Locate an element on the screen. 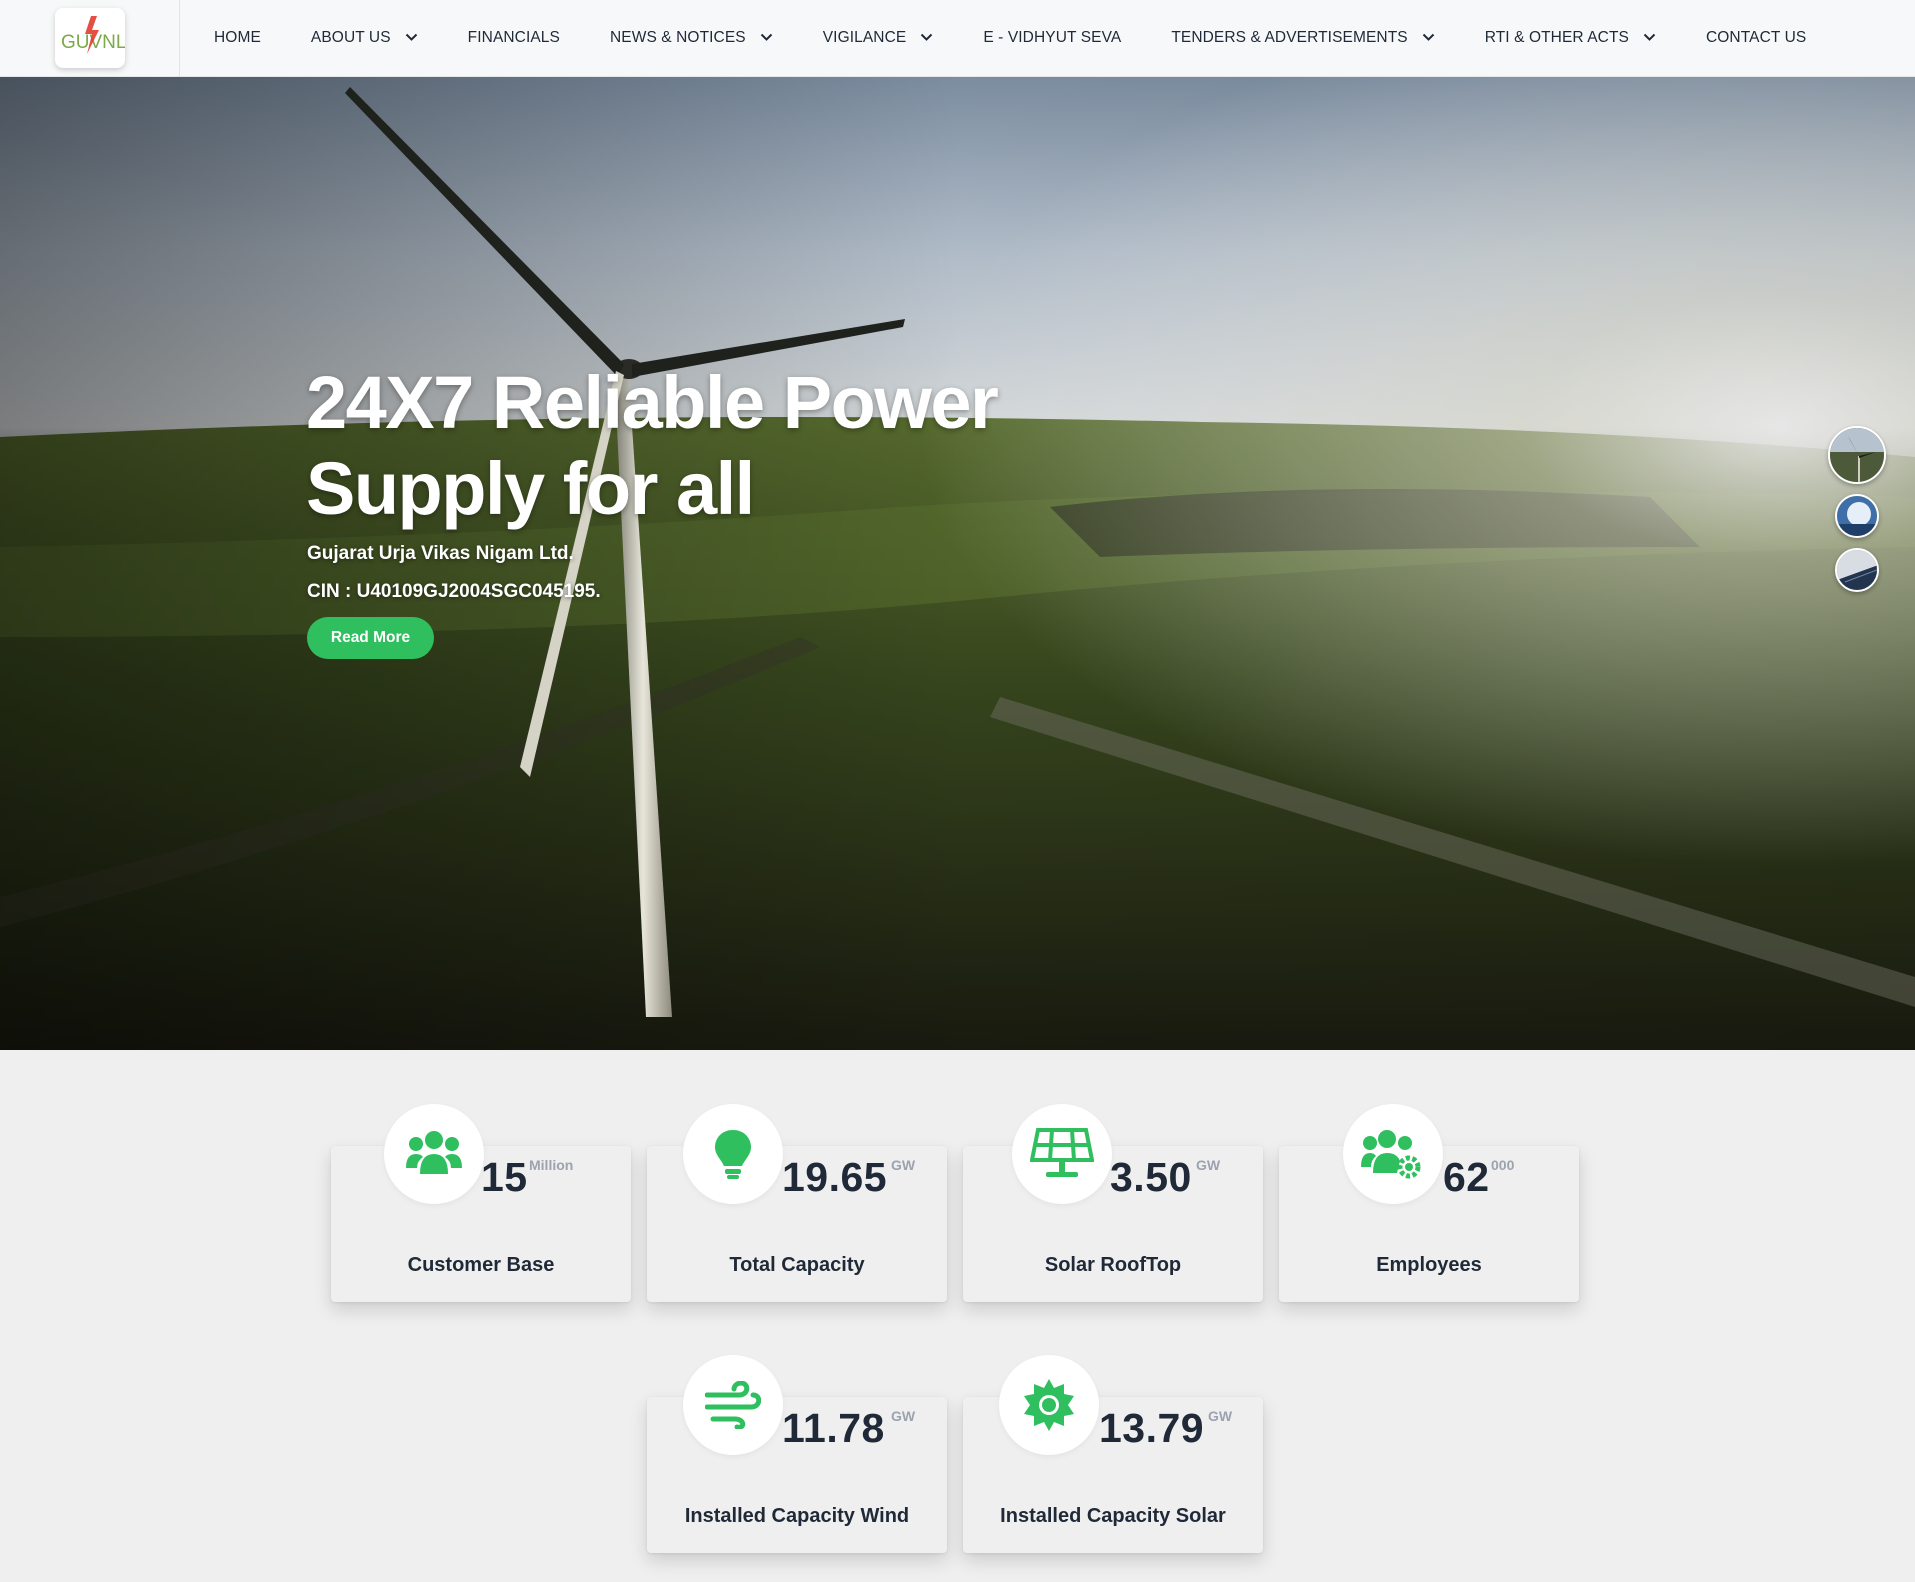 The image size is (1915, 1582). stat-unit: 000 is located at coordinates (1503, 1165).